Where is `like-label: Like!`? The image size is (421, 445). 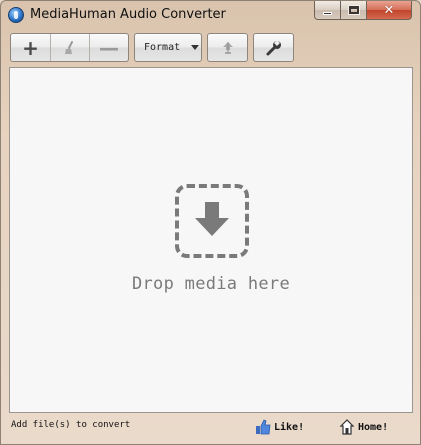 like-label: Like! is located at coordinates (289, 427).